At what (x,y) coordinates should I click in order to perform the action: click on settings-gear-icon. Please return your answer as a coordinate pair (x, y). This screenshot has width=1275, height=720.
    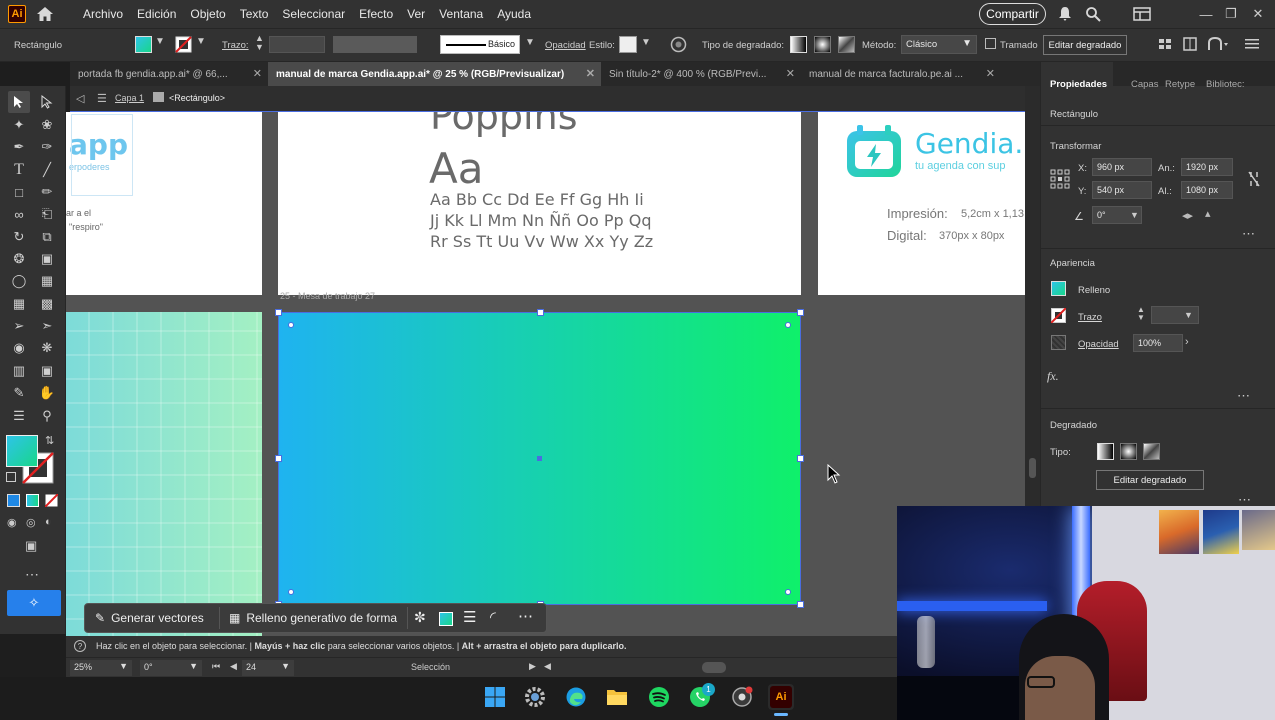
    Looking at the image, I should click on (535, 697).